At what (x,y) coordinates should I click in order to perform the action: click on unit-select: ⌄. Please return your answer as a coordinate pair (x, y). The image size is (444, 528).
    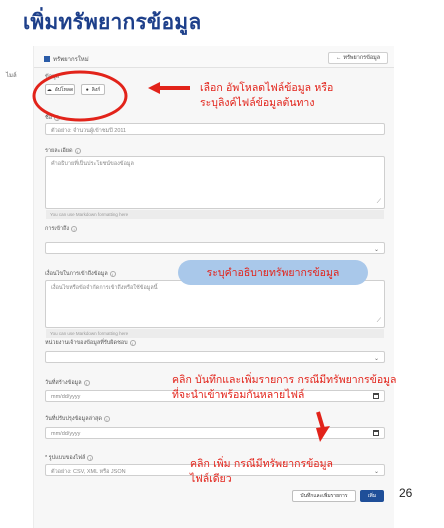
    Looking at the image, I should click on (215, 357).